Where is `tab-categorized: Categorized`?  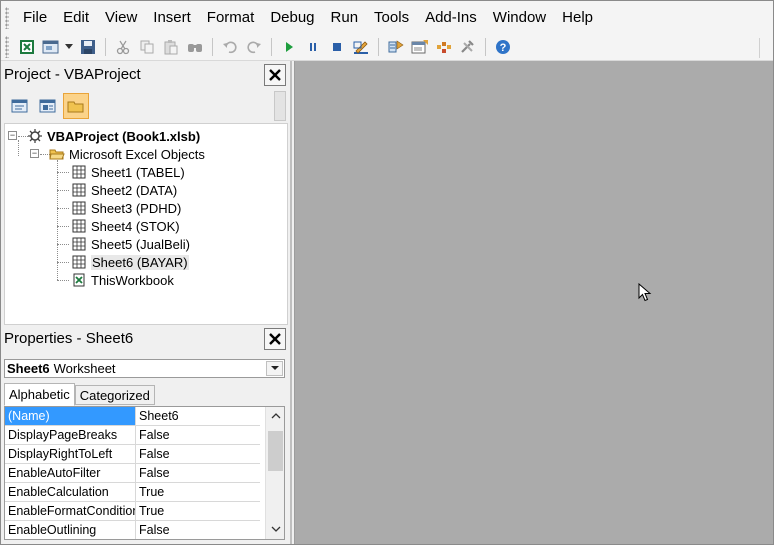
tab-categorized: Categorized is located at coordinates (114, 395).